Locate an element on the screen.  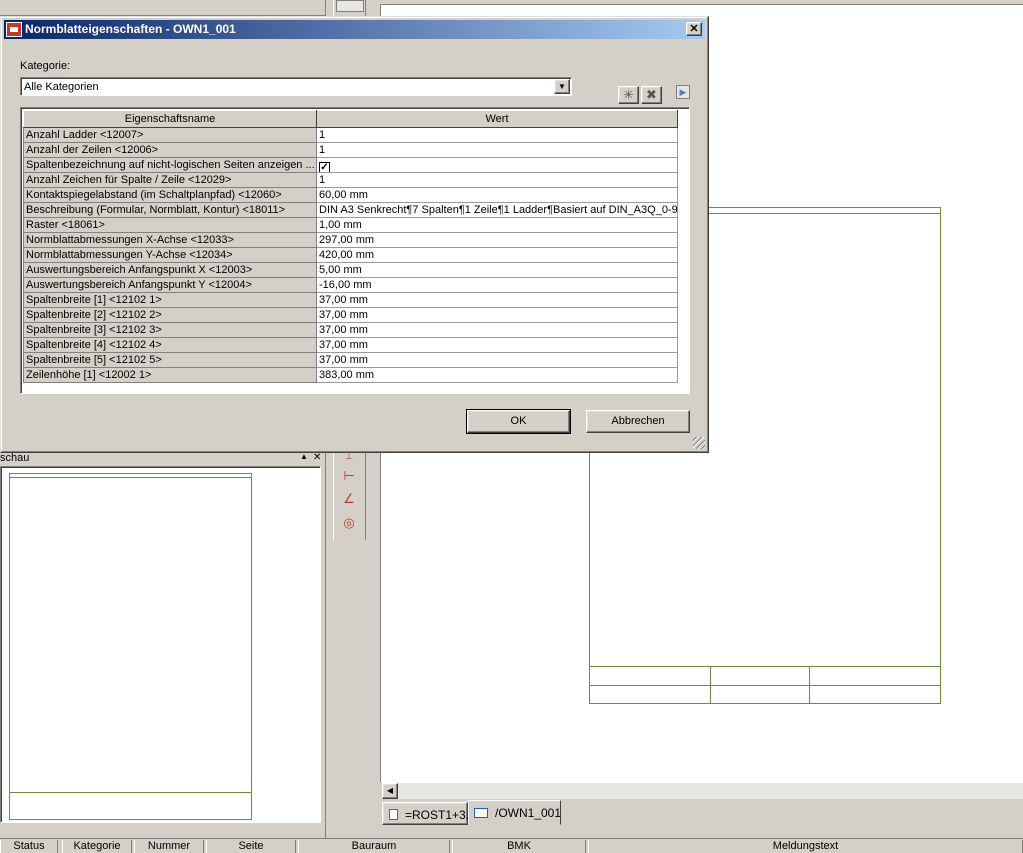
horizontal-scrollbar: ◀ is located at coordinates (702, 790).